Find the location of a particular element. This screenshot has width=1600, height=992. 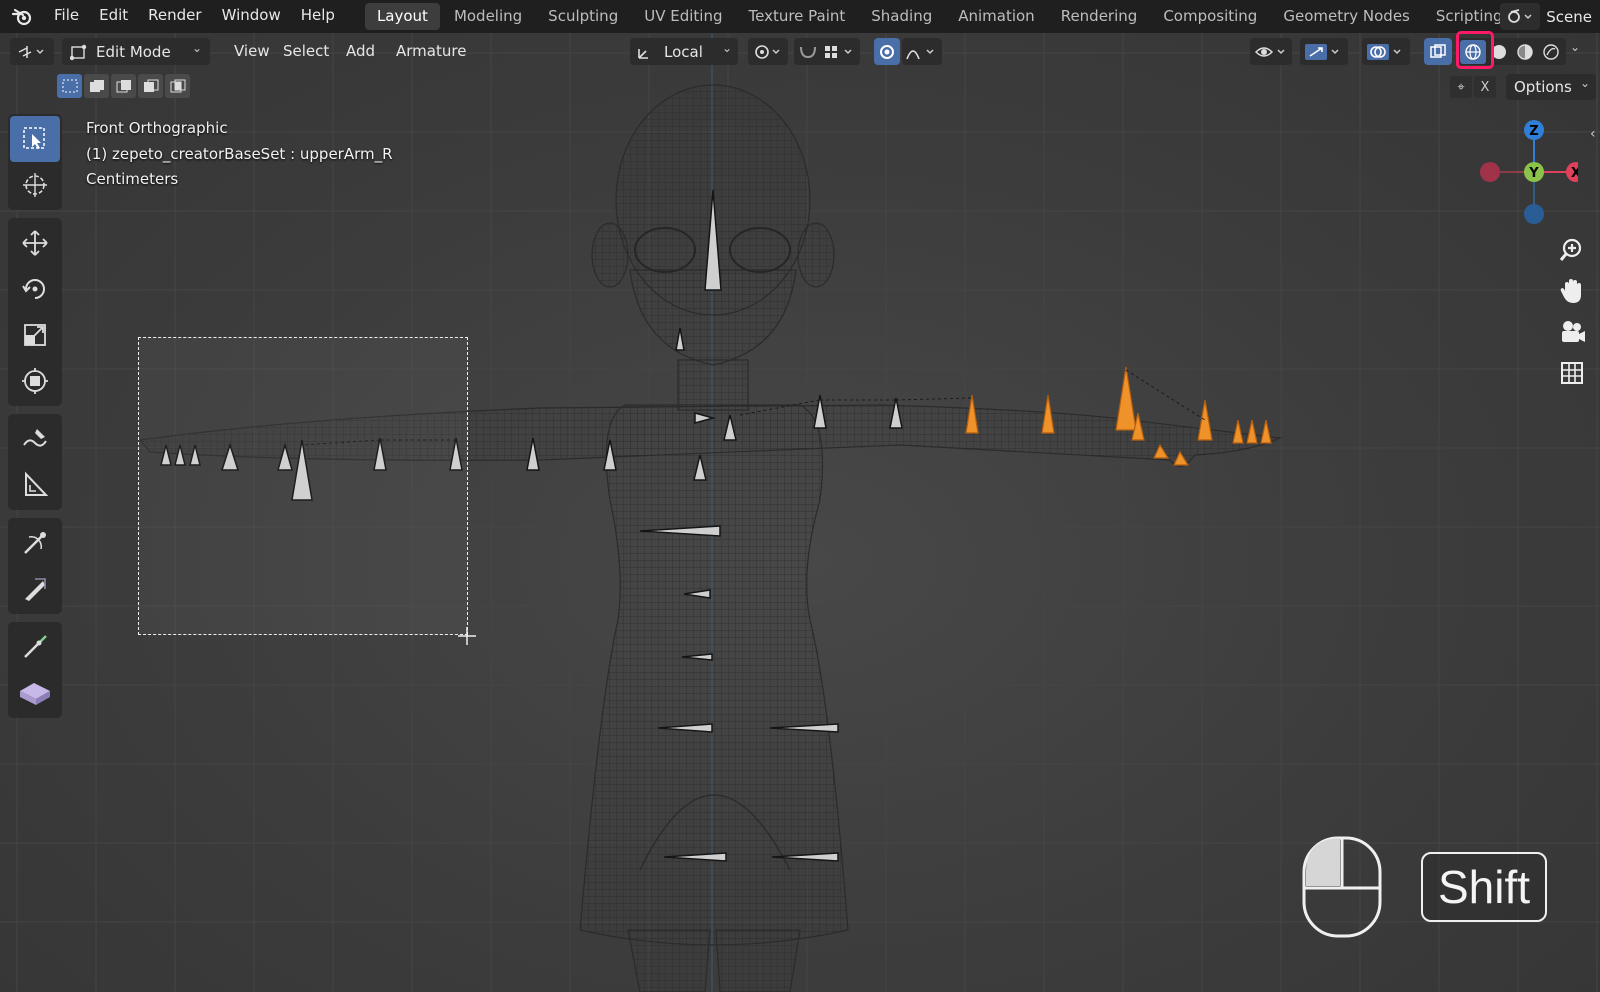

tool-shelf is located at coordinates (35, 420).